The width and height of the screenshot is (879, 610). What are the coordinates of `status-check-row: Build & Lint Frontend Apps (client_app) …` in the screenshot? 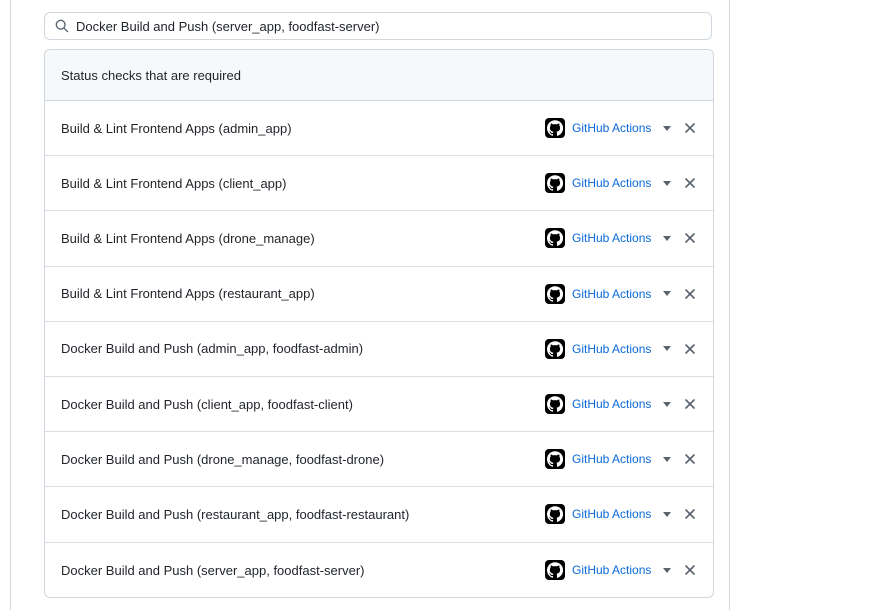 It's located at (379, 184).